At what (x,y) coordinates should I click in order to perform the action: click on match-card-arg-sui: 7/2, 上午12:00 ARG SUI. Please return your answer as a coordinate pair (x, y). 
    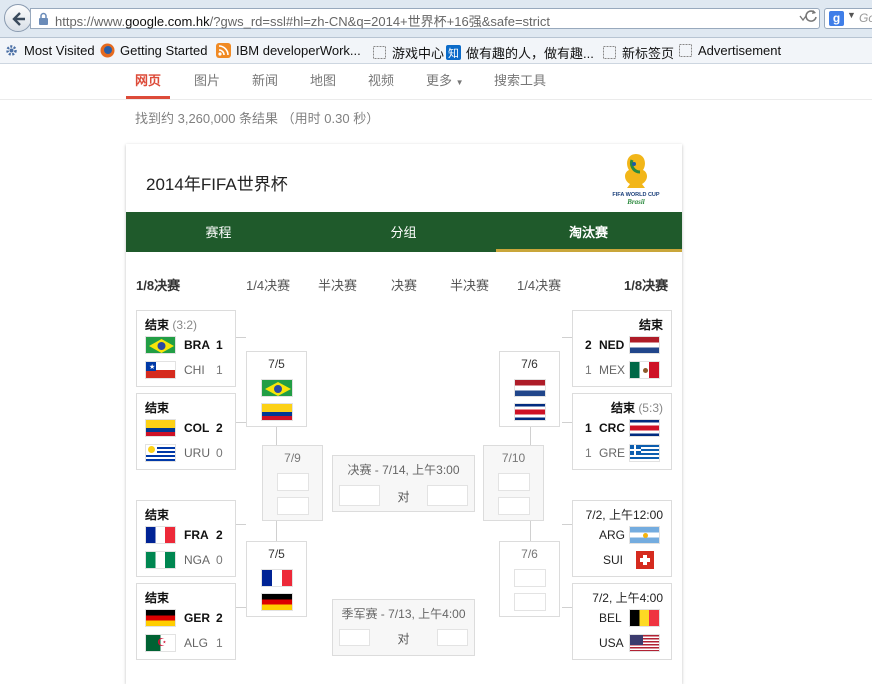
    Looking at the image, I should click on (622, 538).